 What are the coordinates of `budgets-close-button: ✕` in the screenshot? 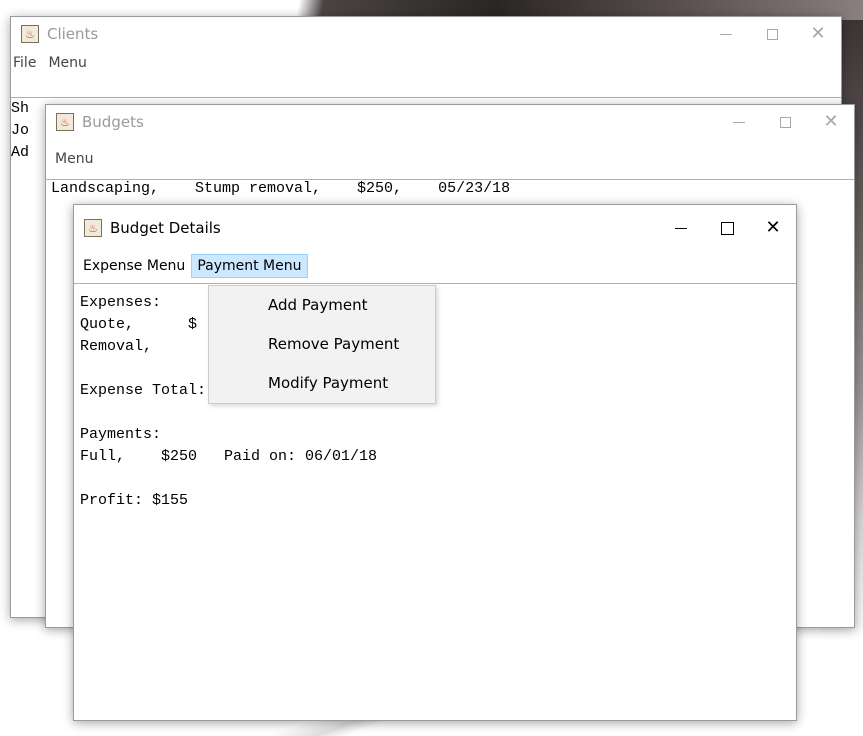 It's located at (831, 122).